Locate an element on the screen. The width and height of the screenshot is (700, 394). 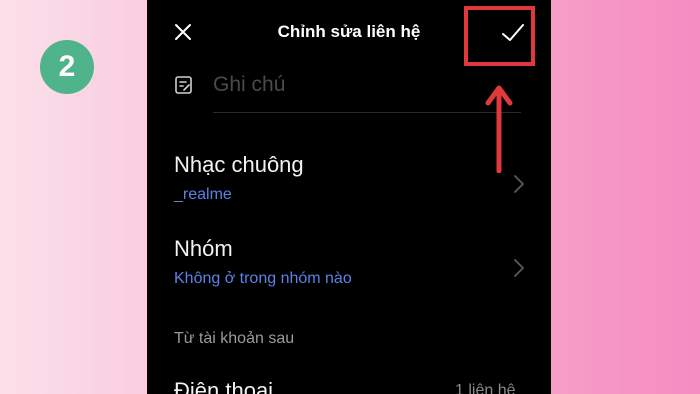
note-divider is located at coordinates (367, 112).